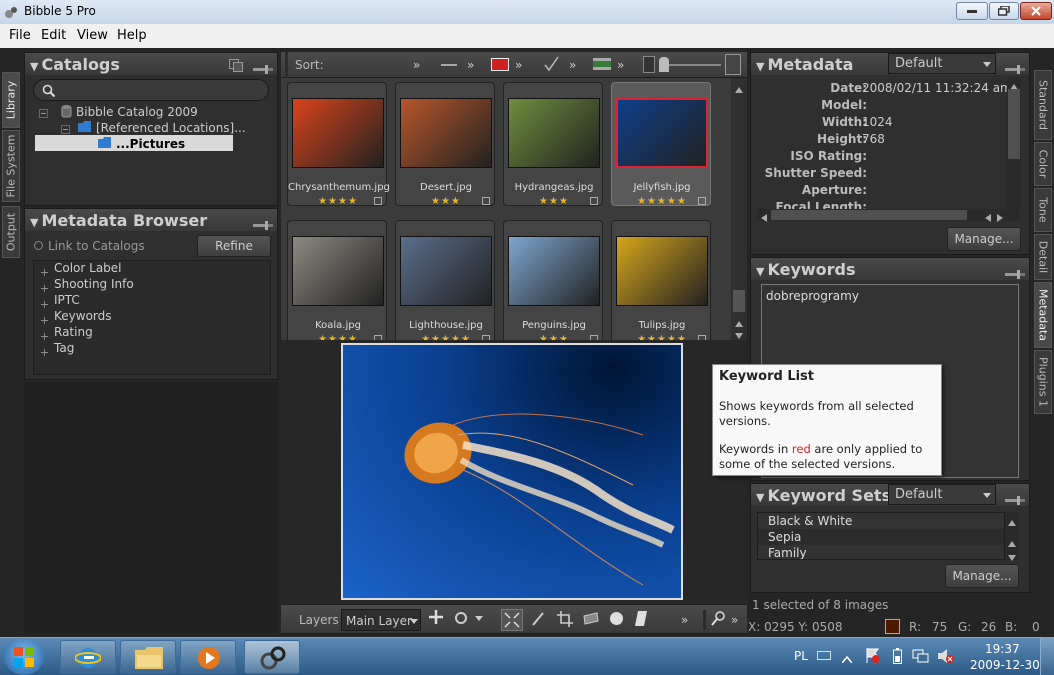  What do you see at coordinates (1002, 649) in the screenshot?
I see `clock-time: 19:37` at bounding box center [1002, 649].